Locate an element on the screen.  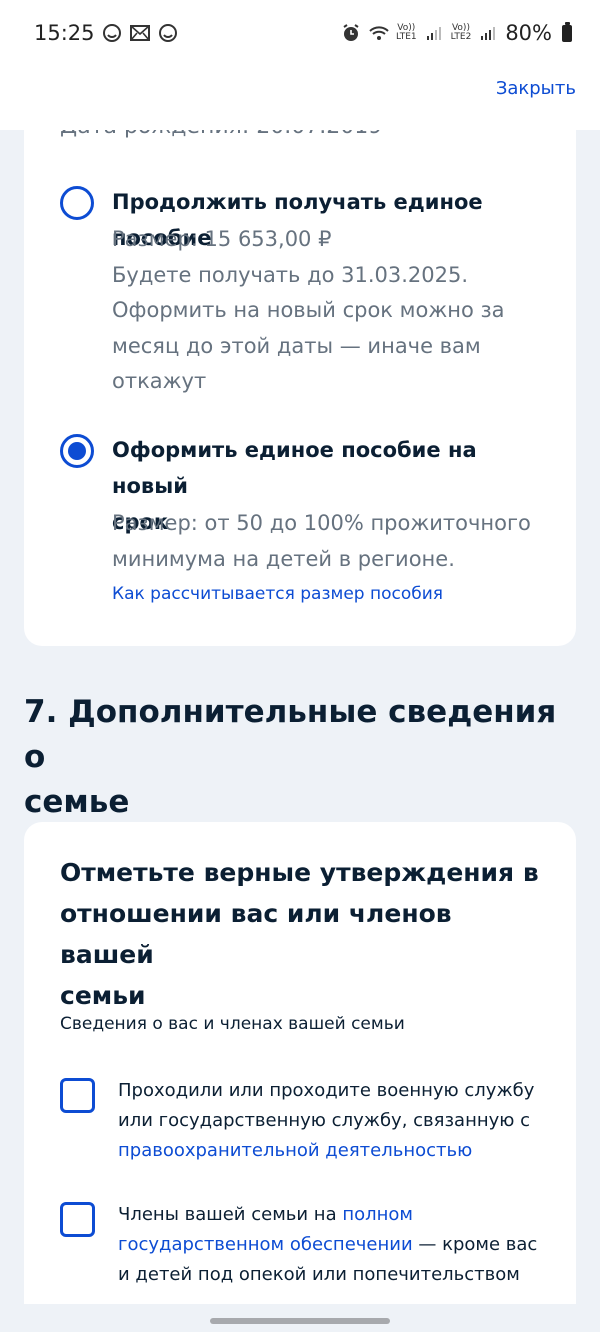
status-bar-right: Vo)) LTE1 Vo)) LTE2 80% is located at coordinates (456, 33).